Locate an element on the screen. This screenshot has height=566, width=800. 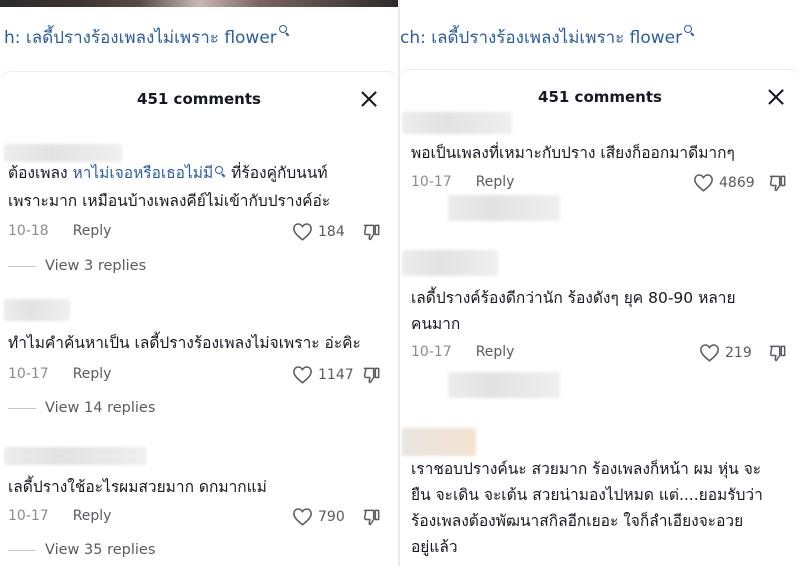
like-button: 219 is located at coordinates (725, 352).